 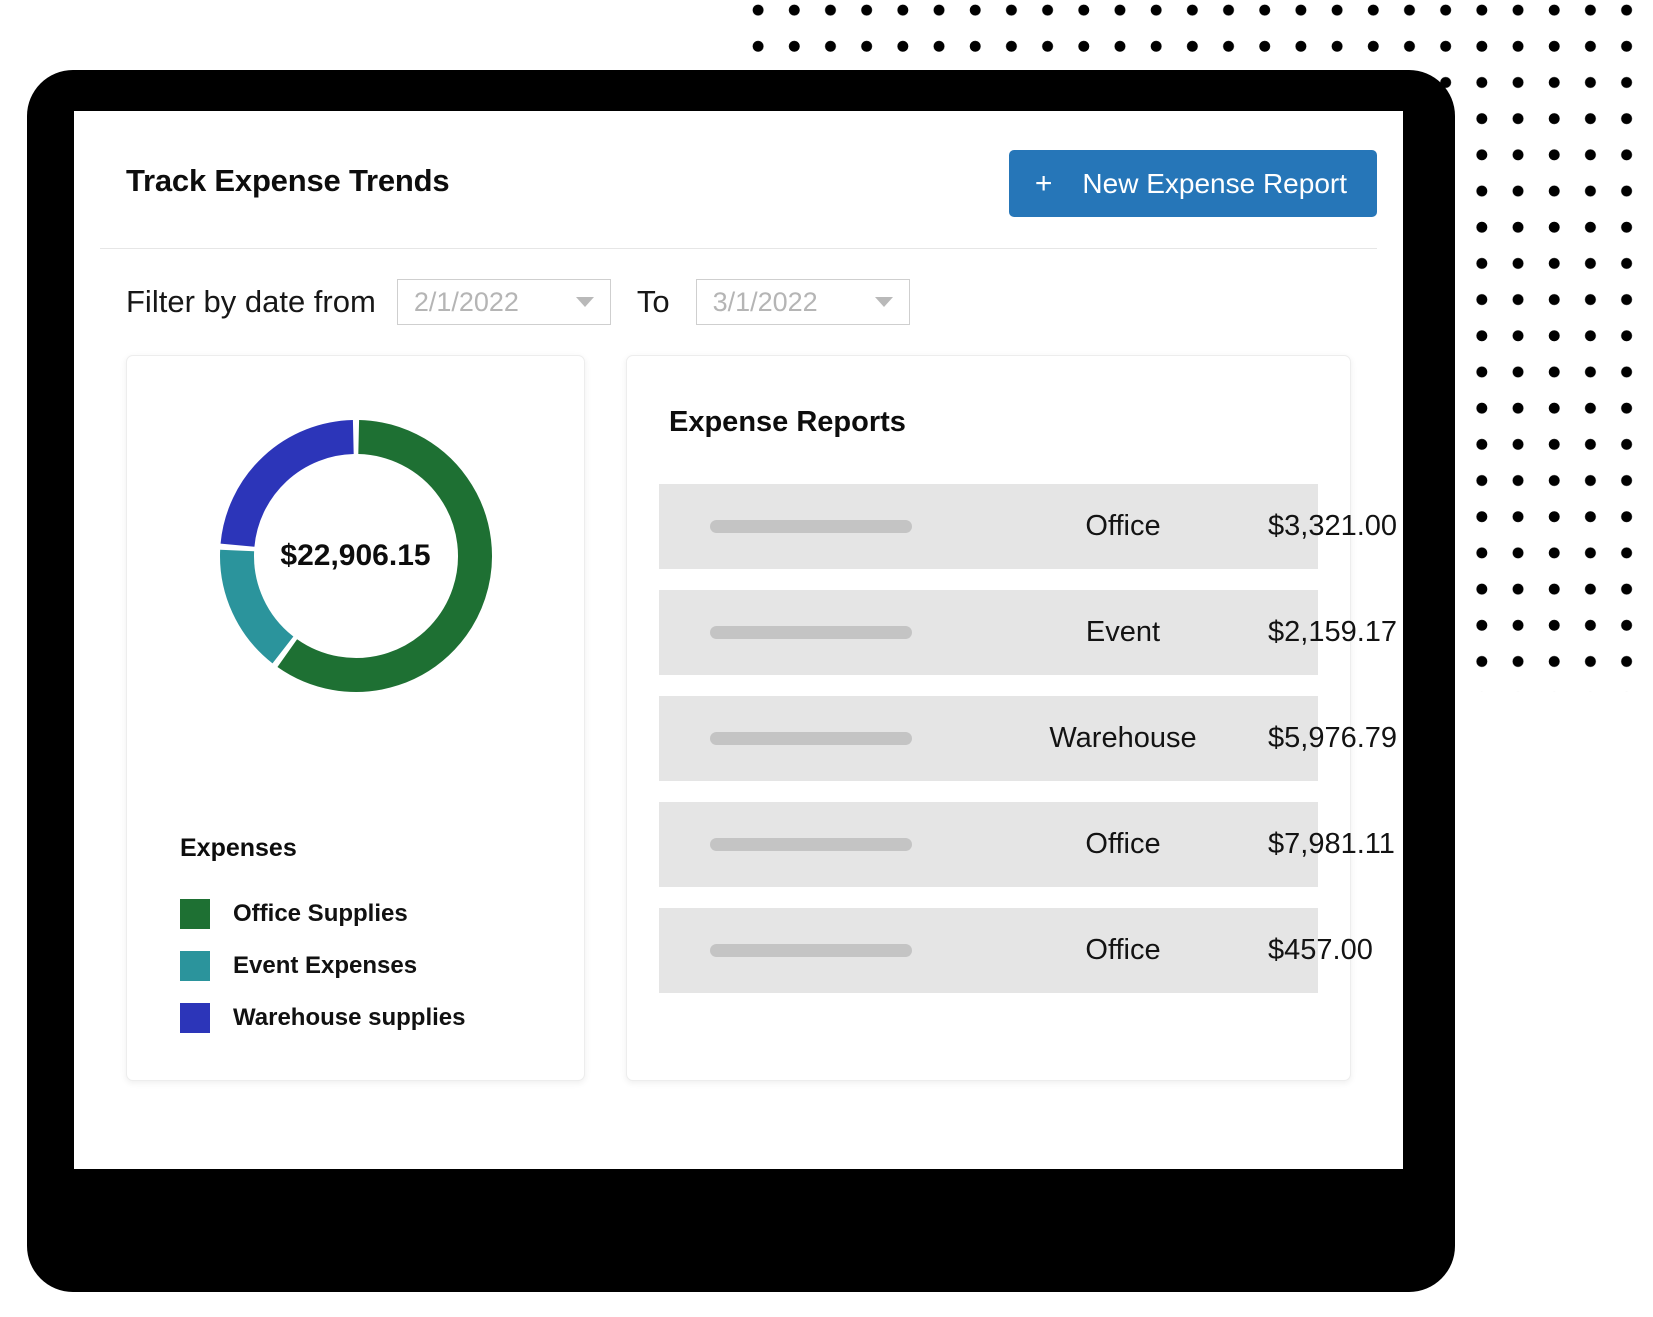 What do you see at coordinates (349, 1017) in the screenshot?
I see `legend-item-label: Warehouse supplies` at bounding box center [349, 1017].